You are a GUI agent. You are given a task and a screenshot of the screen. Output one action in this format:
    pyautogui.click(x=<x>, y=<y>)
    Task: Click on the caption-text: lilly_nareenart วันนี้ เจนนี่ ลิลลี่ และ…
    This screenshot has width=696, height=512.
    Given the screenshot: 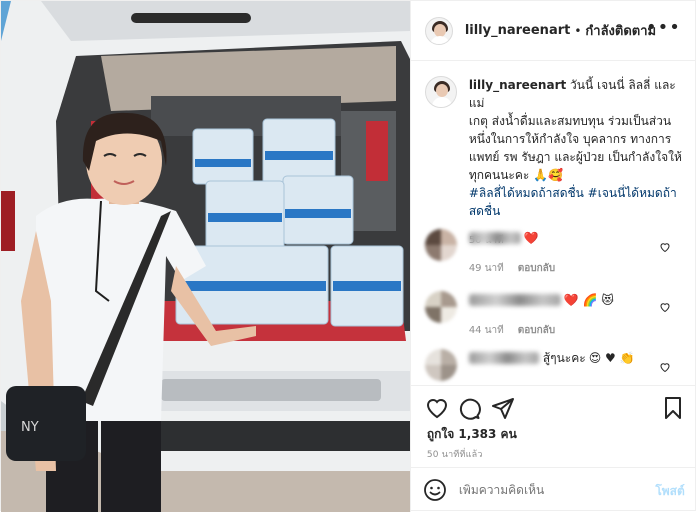 What is the action you would take?
    pyautogui.click(x=578, y=163)
    